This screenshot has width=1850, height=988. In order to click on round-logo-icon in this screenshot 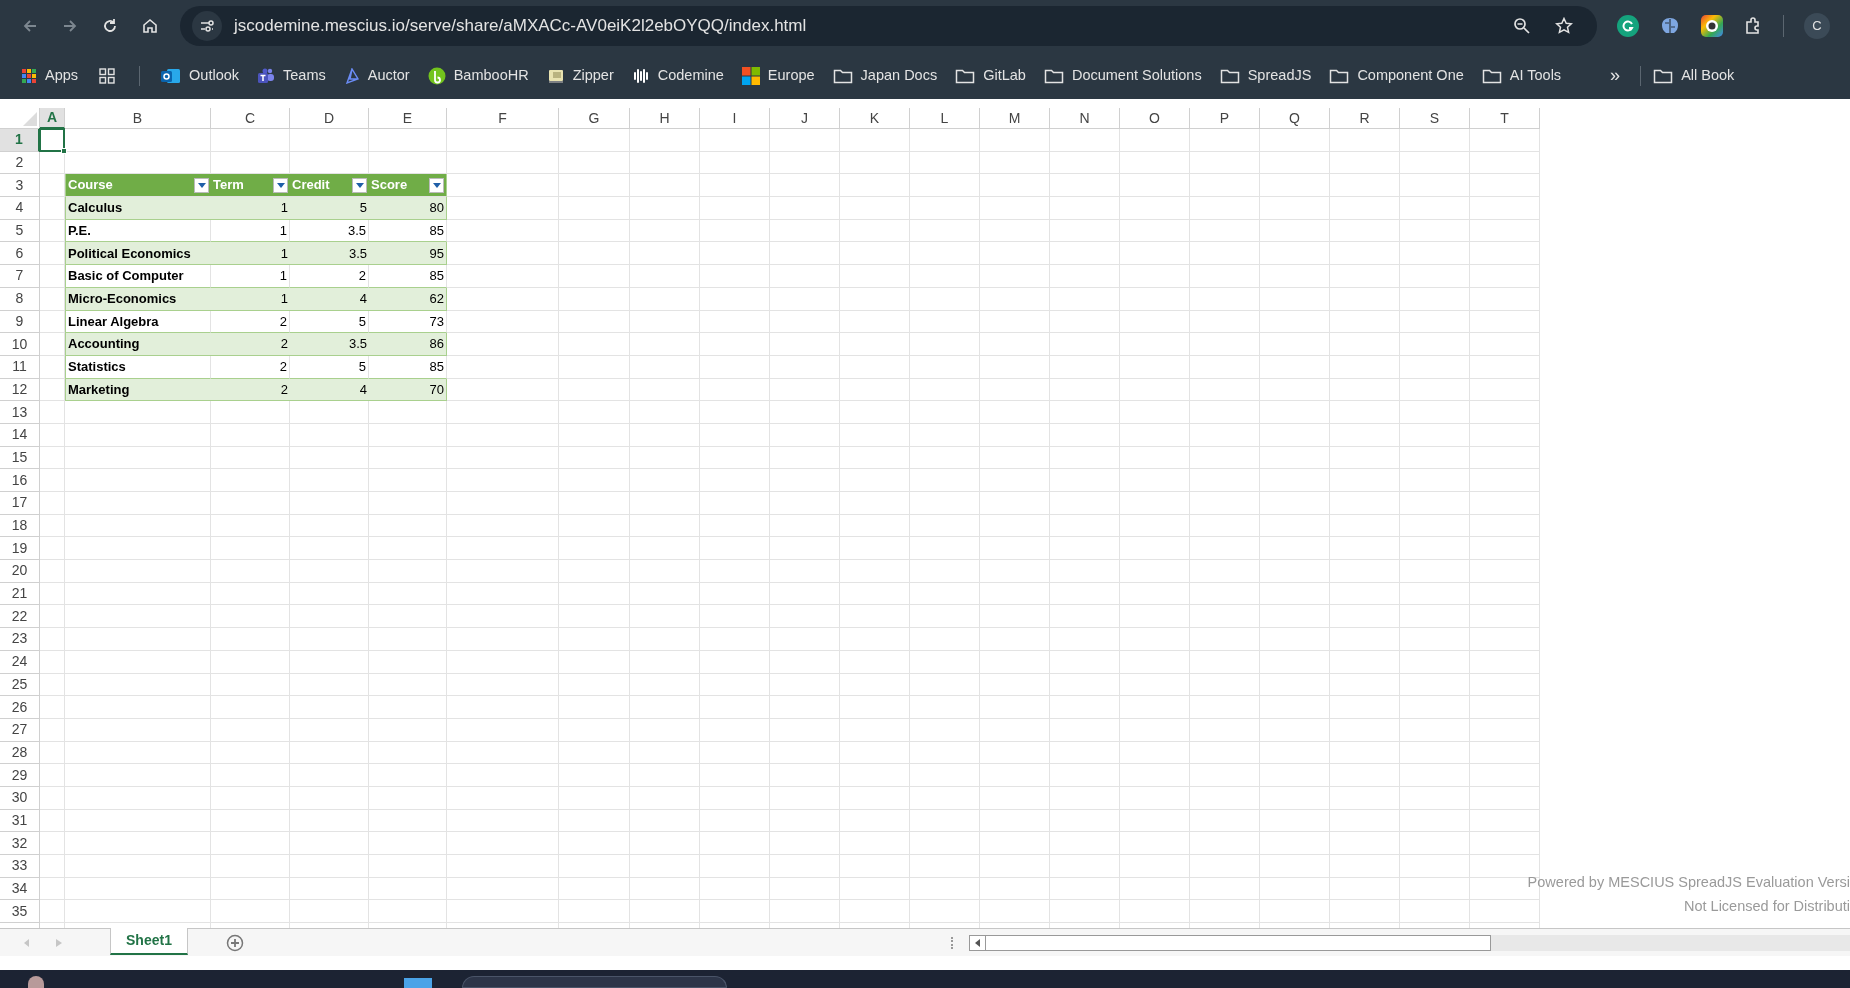, I will do `click(436, 75)`.